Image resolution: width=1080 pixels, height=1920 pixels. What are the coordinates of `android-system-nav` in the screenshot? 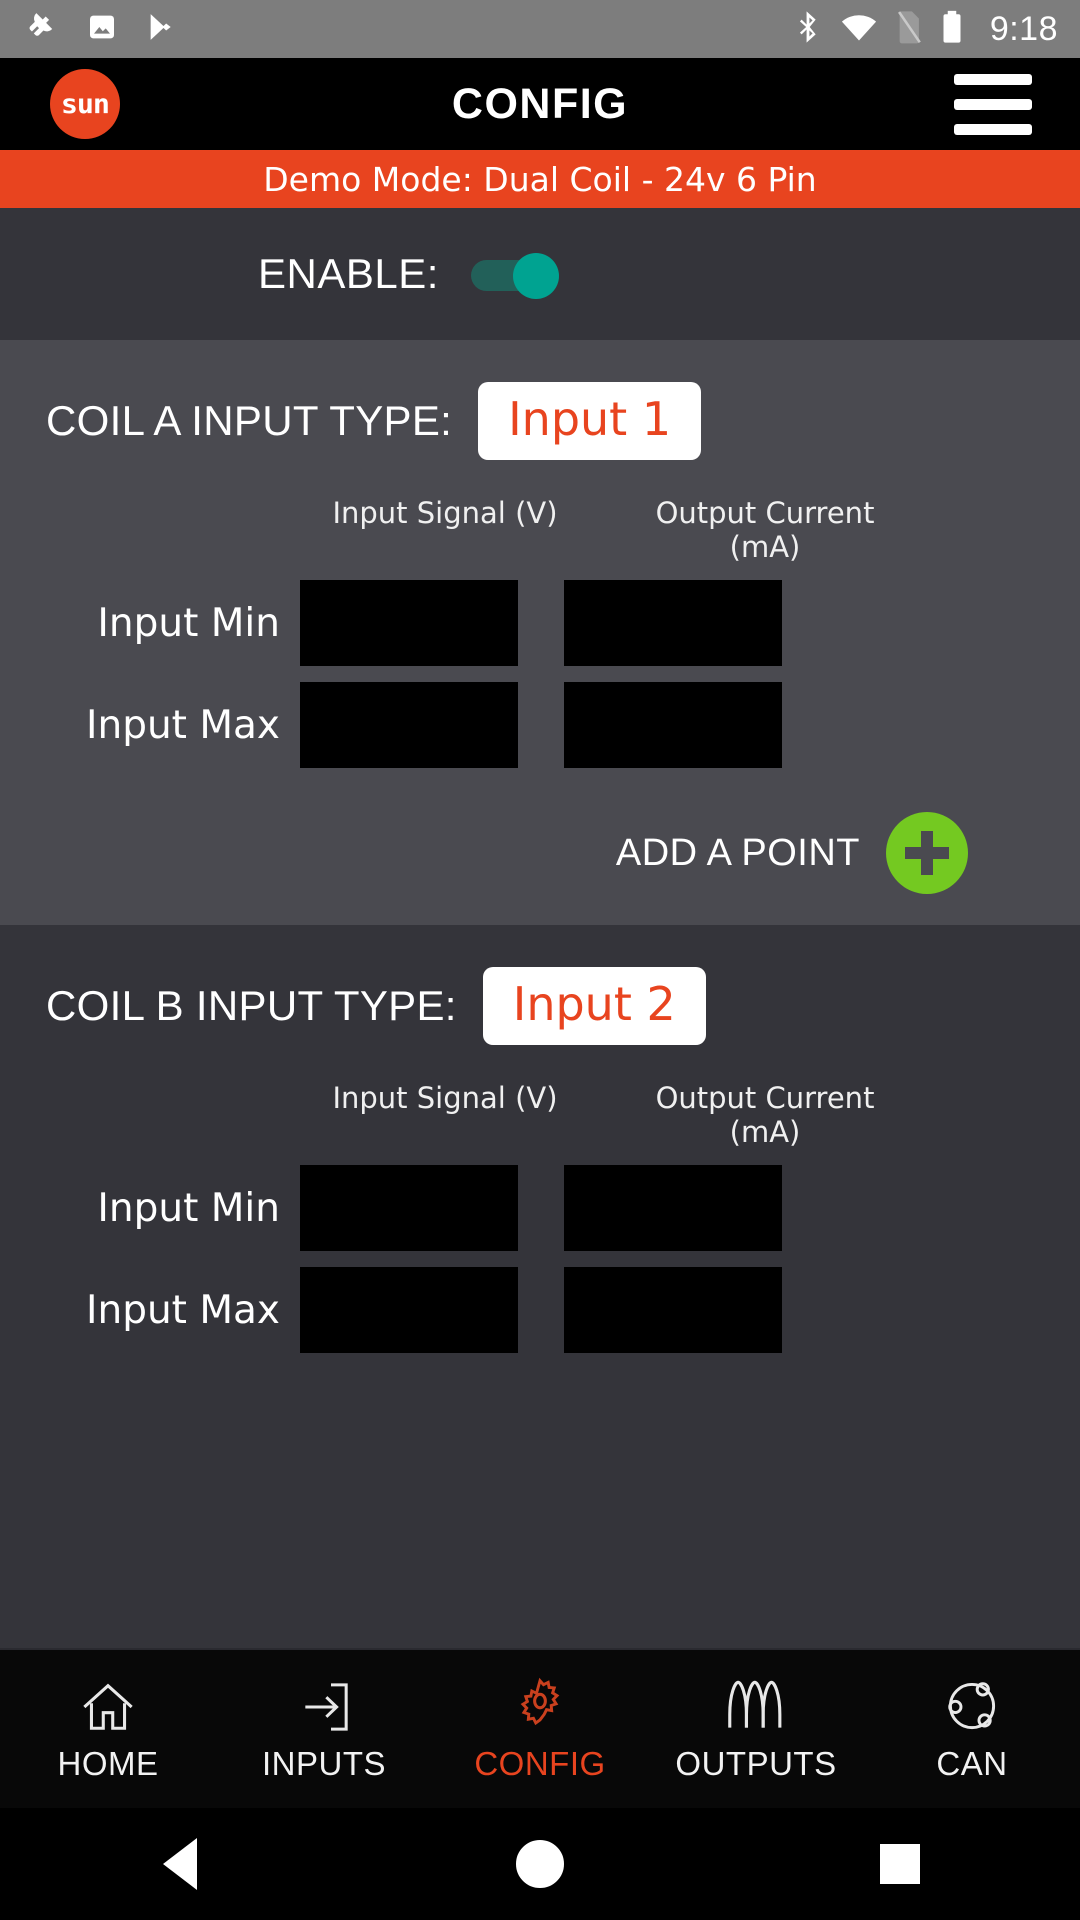 It's located at (540, 1864).